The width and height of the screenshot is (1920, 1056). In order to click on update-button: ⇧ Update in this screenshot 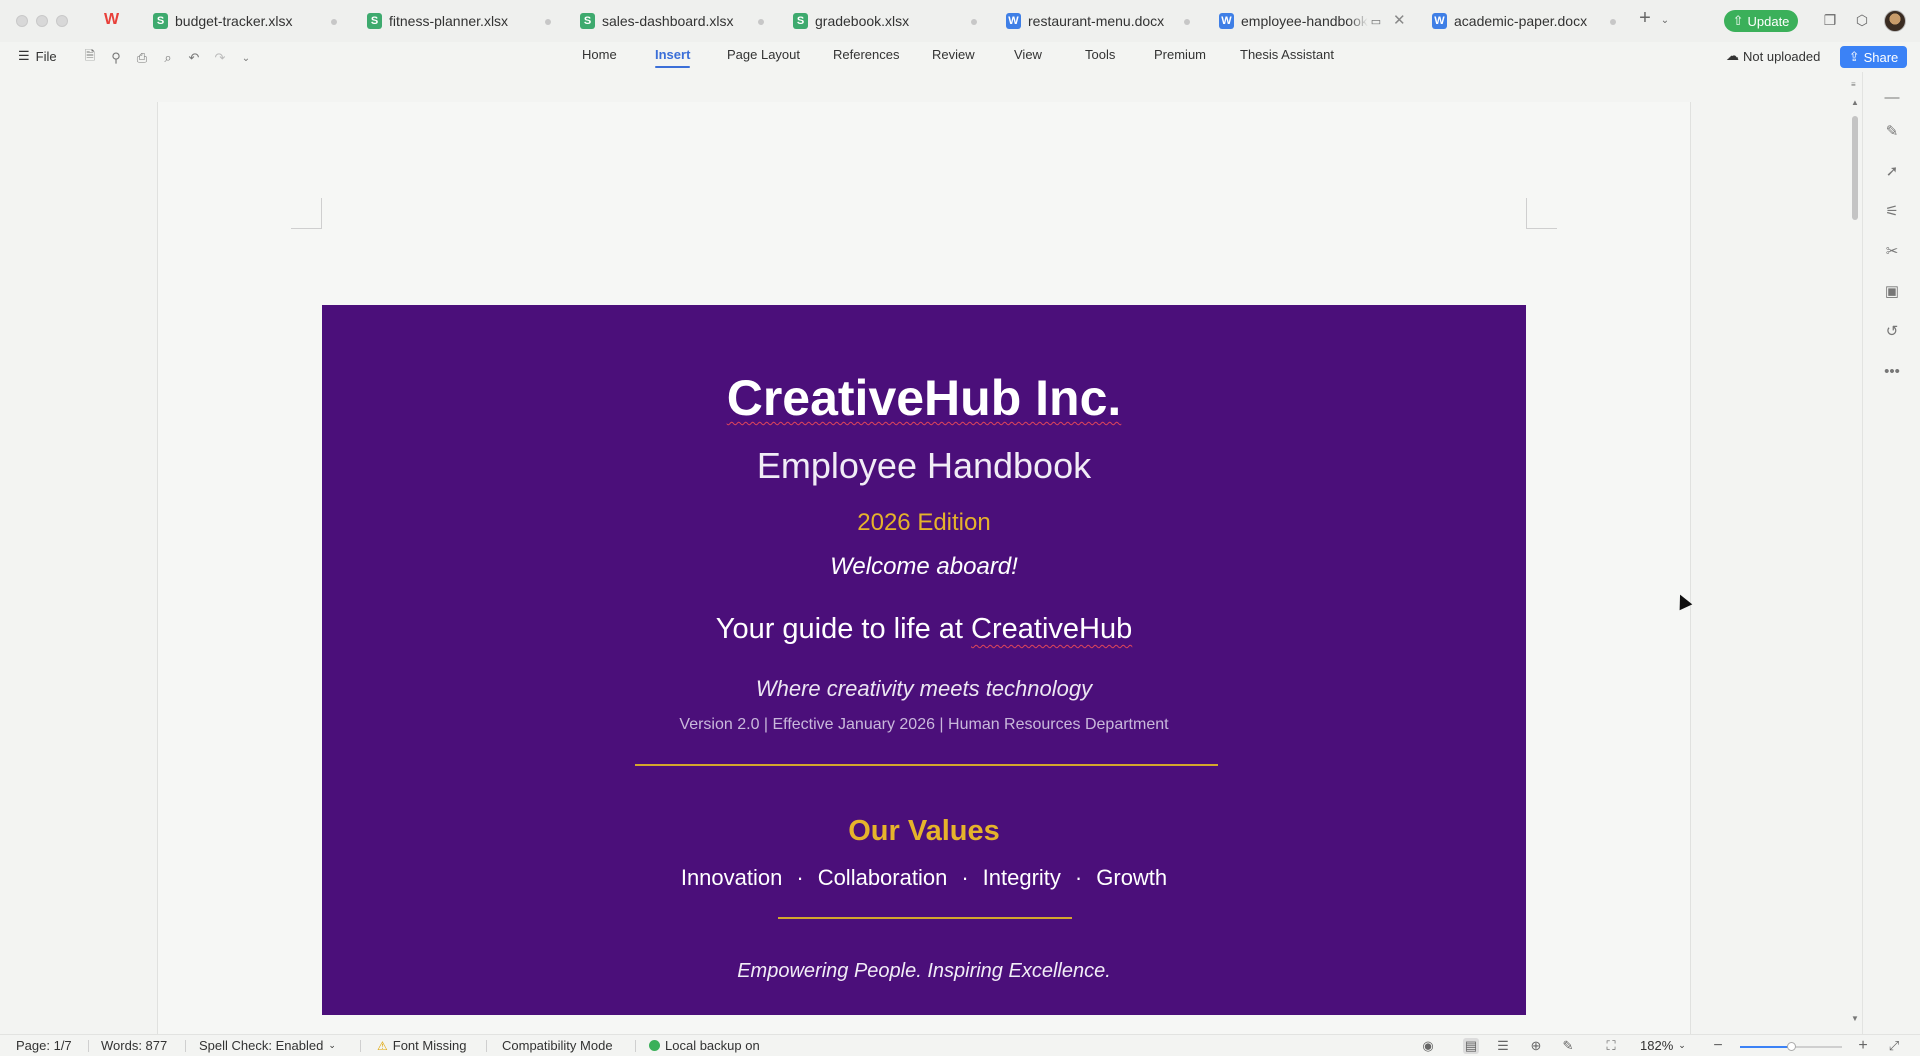, I will do `click(1761, 21)`.